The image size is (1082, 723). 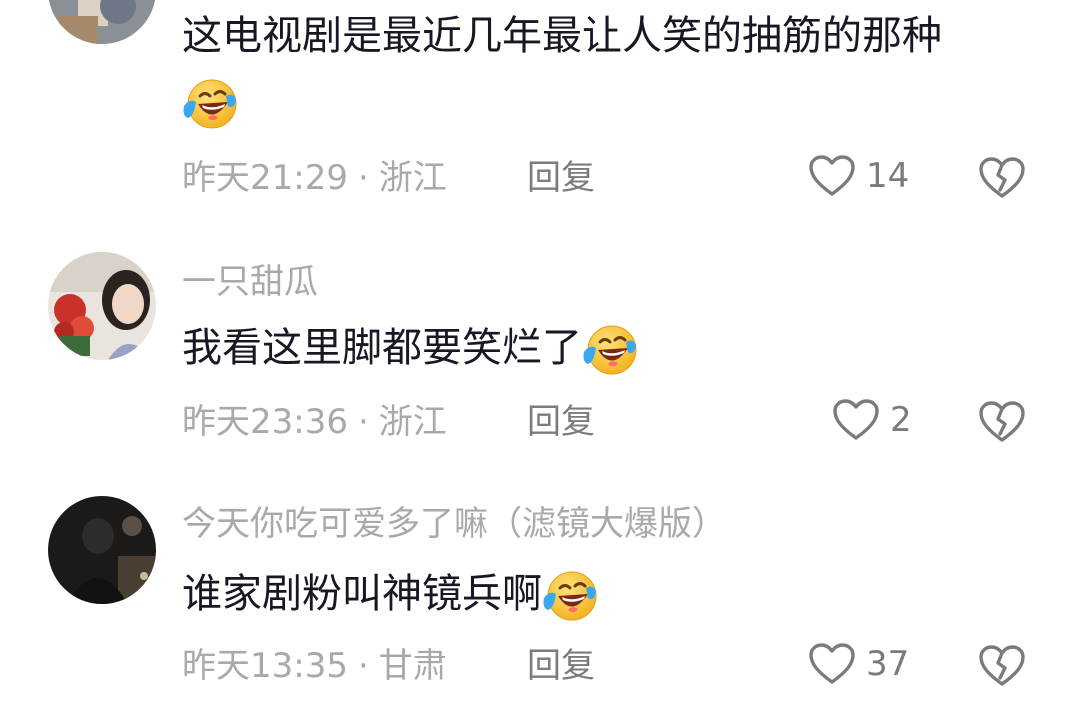 What do you see at coordinates (410, 350) in the screenshot?
I see `comment-text: 我看这里脚都要笑烂了` at bounding box center [410, 350].